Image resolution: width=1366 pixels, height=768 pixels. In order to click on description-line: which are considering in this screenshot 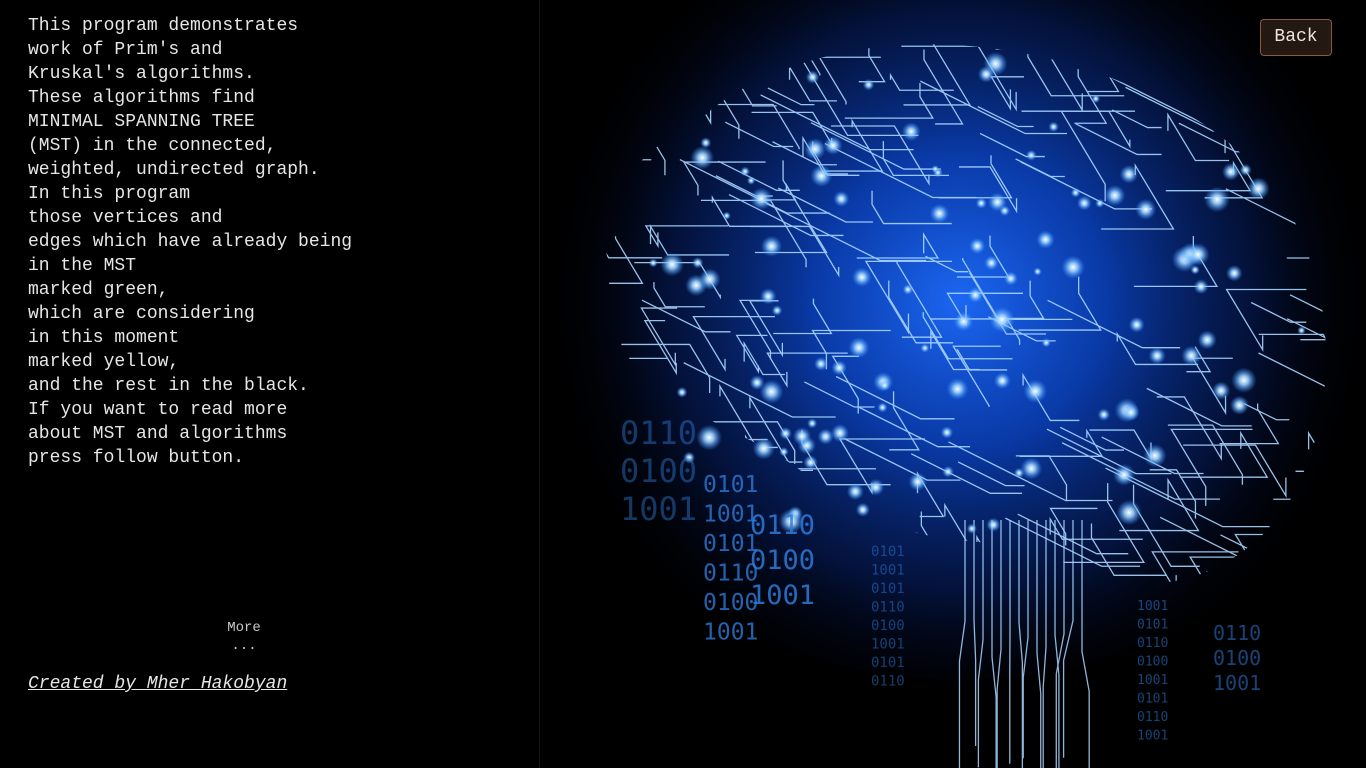, I will do `click(141, 314)`.